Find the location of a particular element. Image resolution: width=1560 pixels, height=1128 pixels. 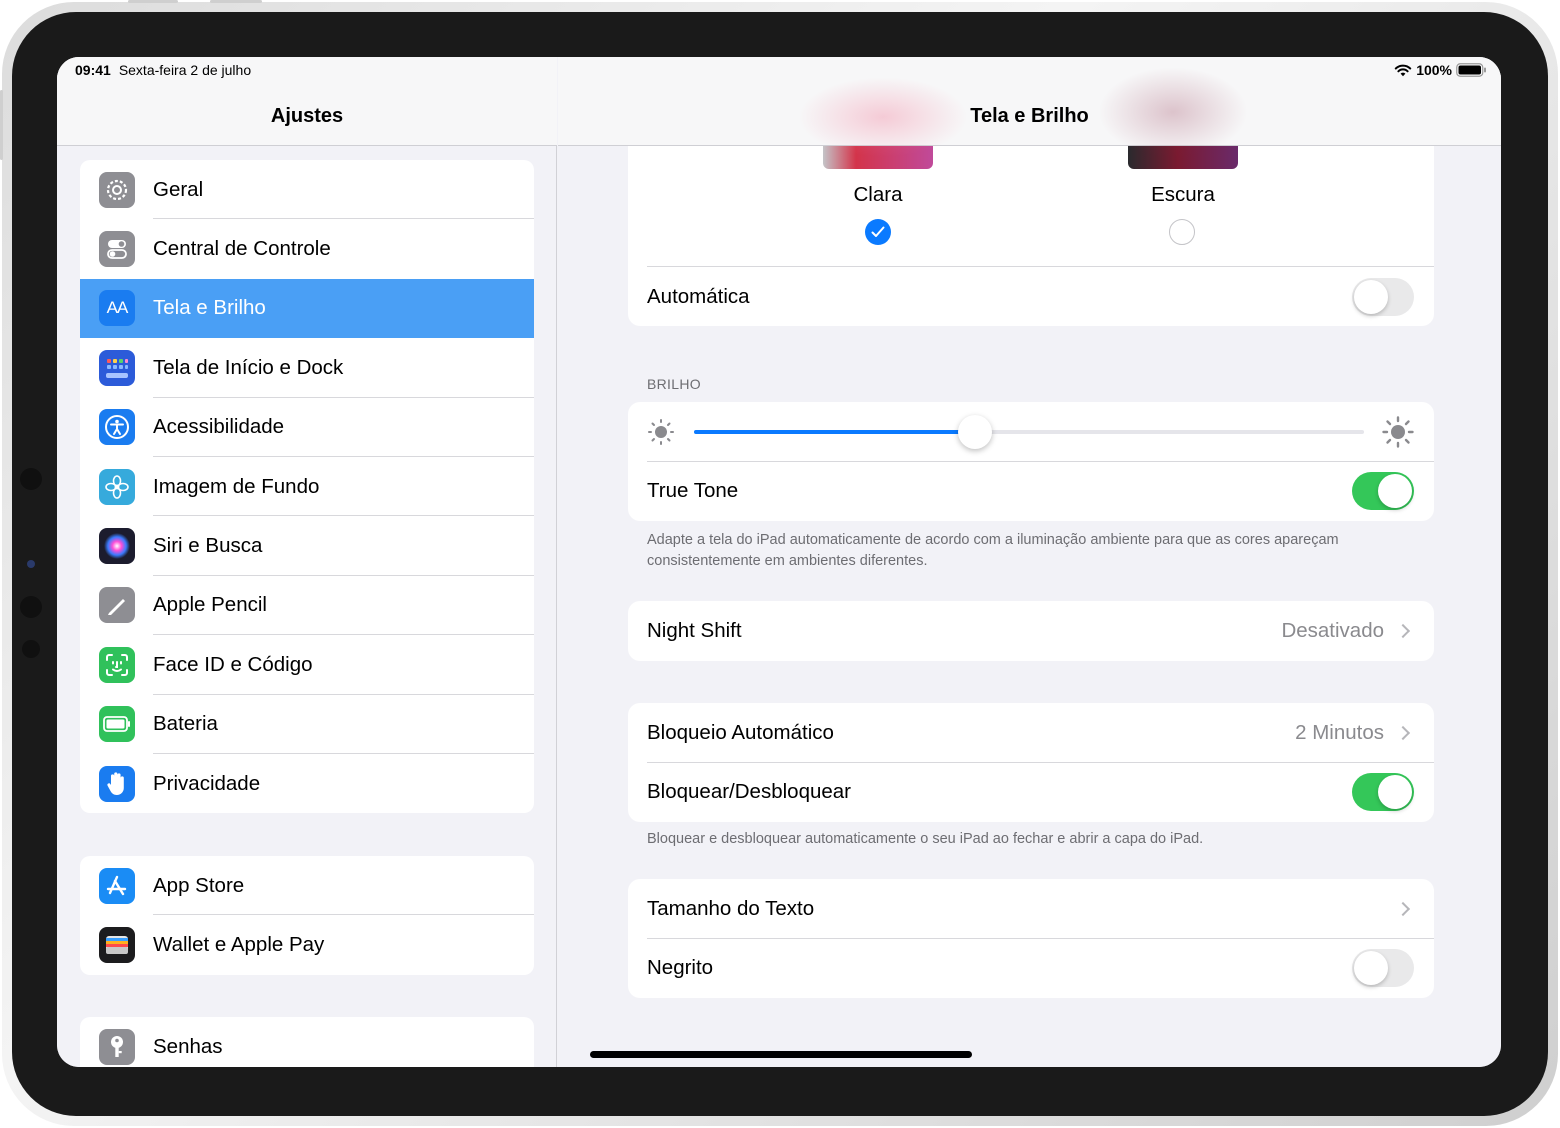

detail-title: Tela e Brilho is located at coordinates (1029, 116).